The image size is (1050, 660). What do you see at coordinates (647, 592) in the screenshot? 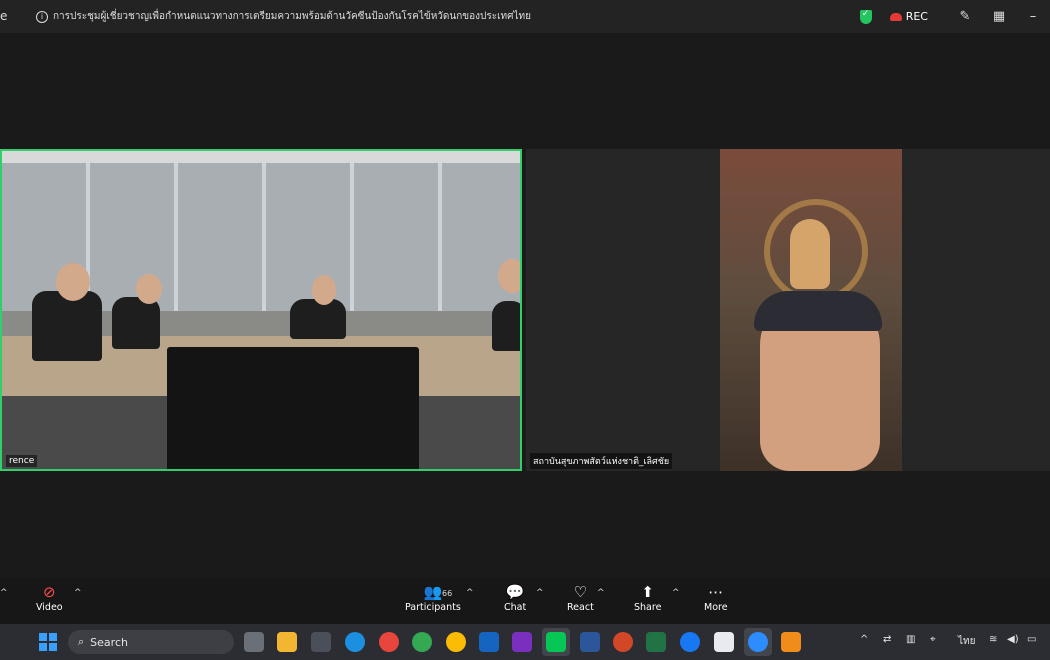
I see `share-screen-icon: ⬆` at bounding box center [647, 592].